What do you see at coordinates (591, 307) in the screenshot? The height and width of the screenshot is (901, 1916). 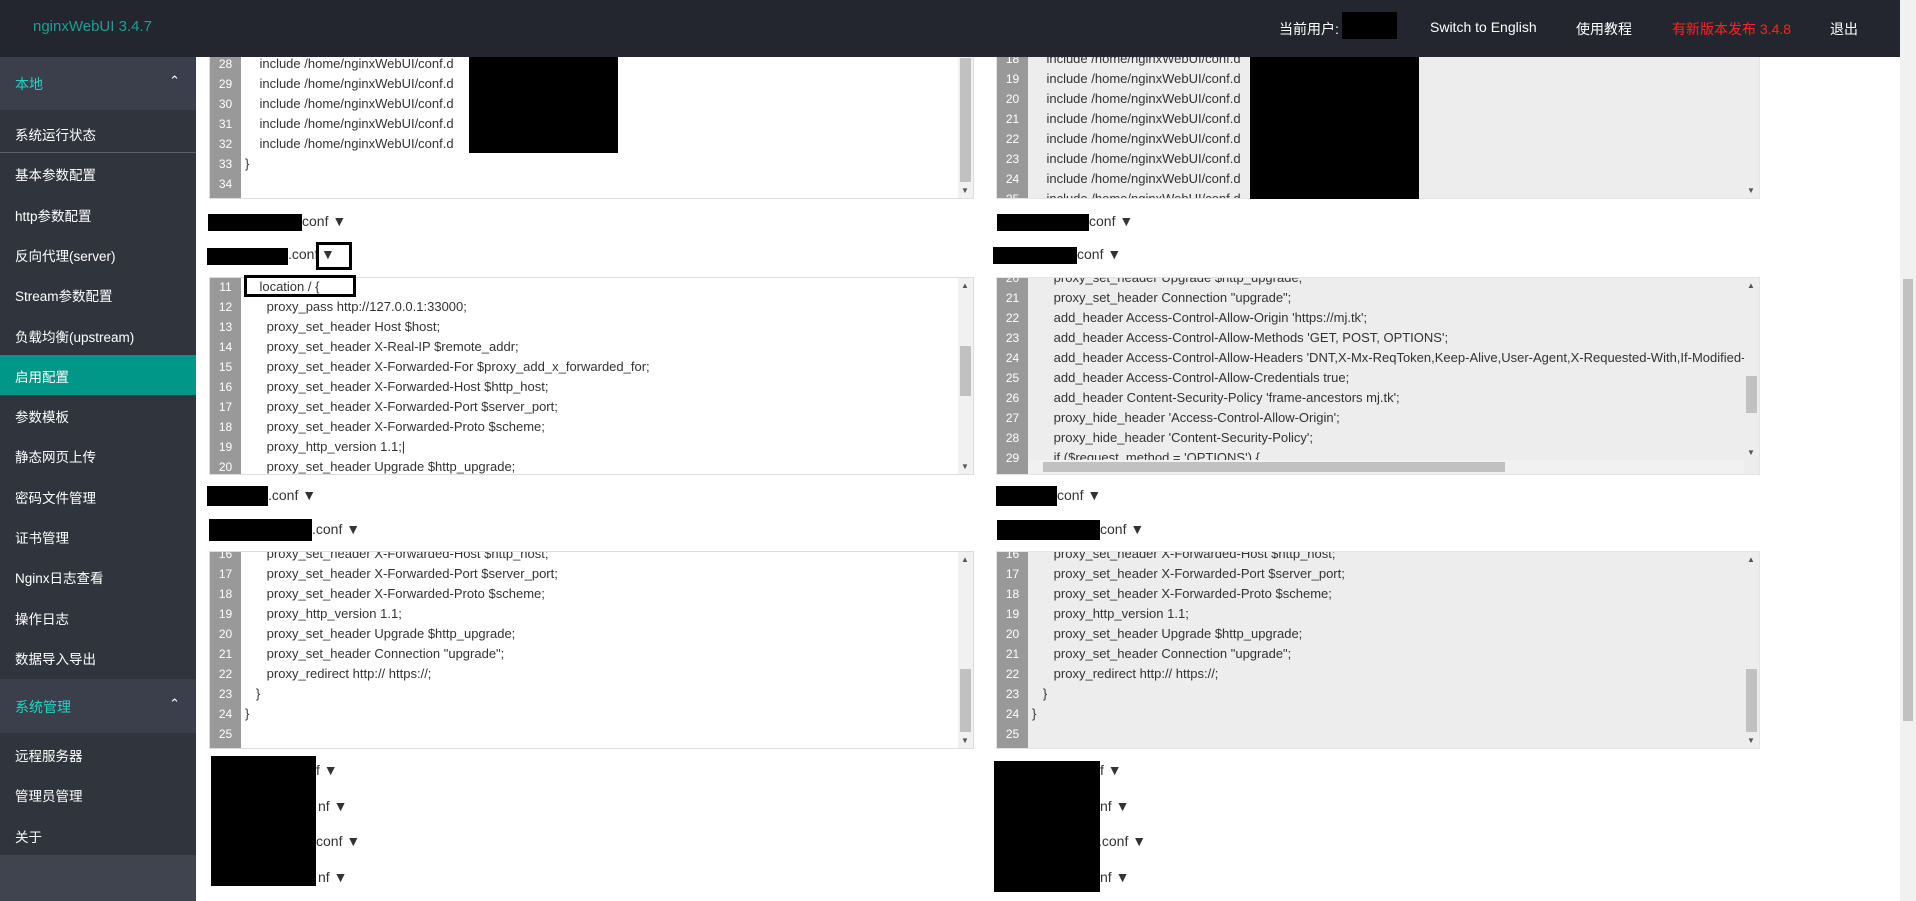 I see `code-line: 12 proxy_pass http://127.0.0.1:33000;` at bounding box center [591, 307].